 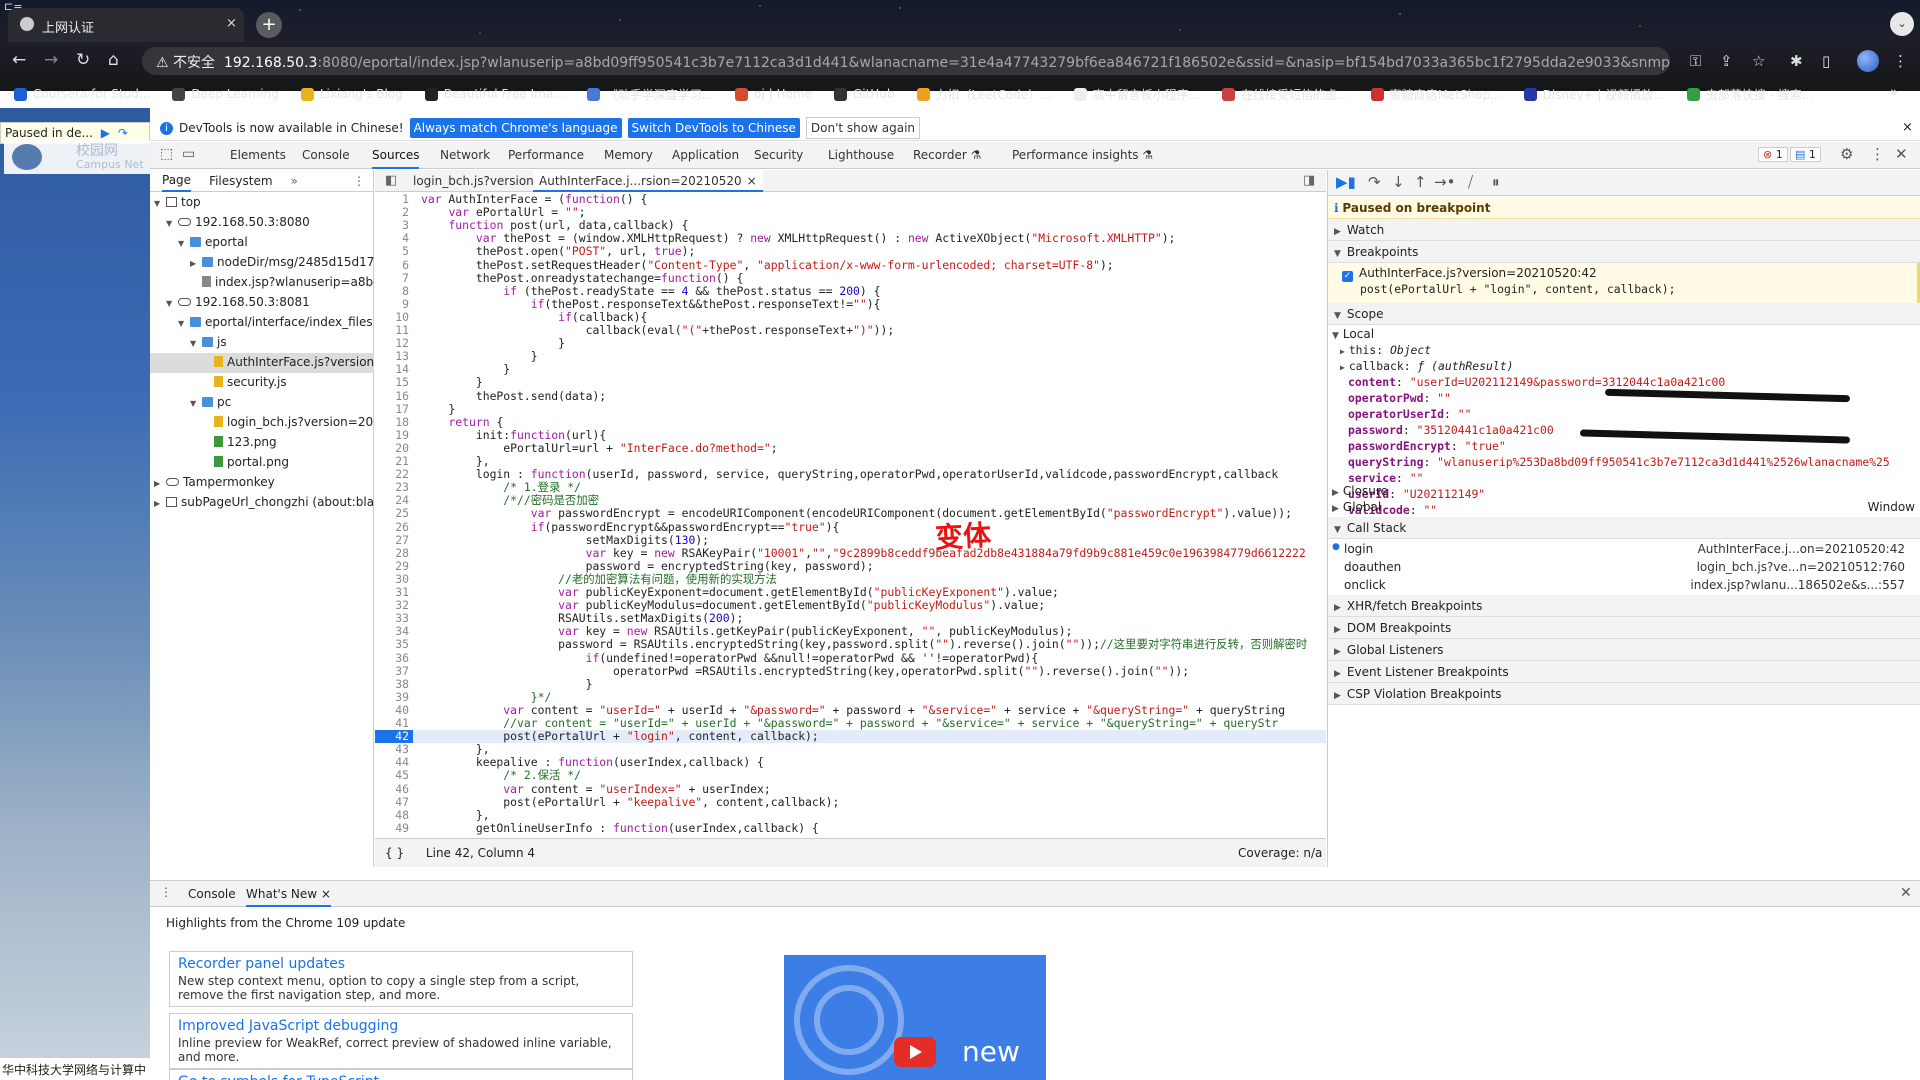 What do you see at coordinates (1496, 182) in the screenshot?
I see `pause-on-exceptions-icon: ⏸` at bounding box center [1496, 182].